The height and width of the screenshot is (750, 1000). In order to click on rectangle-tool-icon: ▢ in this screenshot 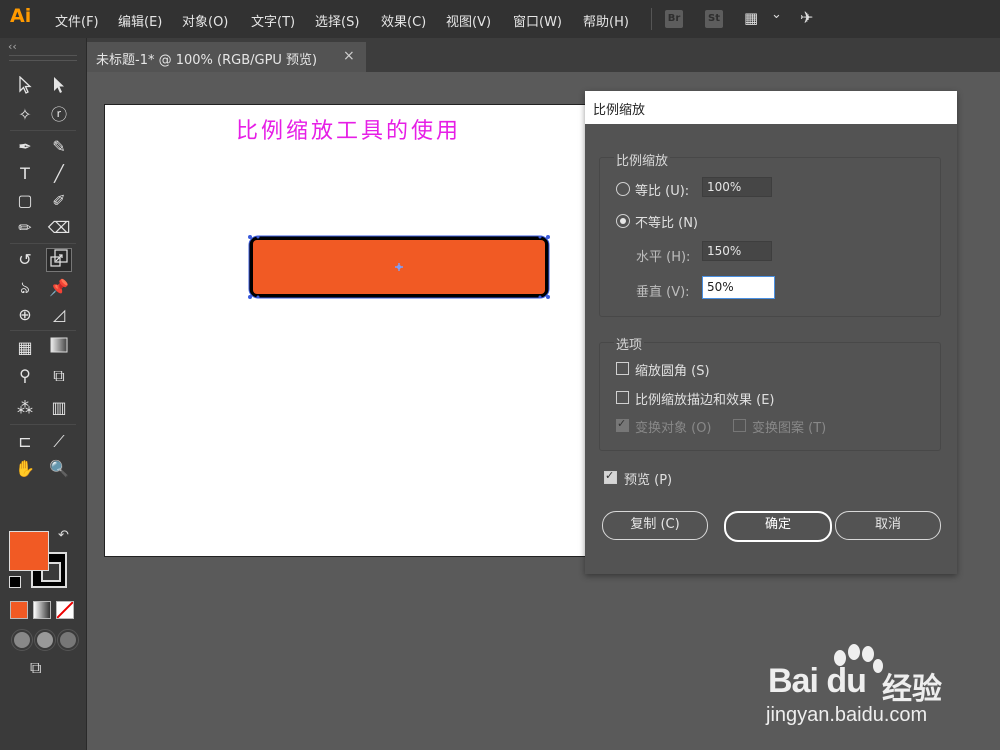, I will do `click(25, 201)`.